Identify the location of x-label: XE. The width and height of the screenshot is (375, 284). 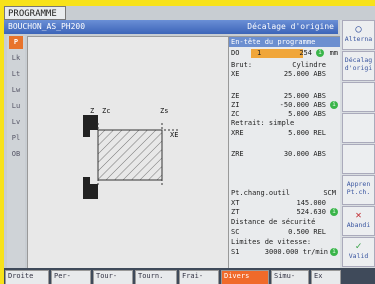
(174, 135).